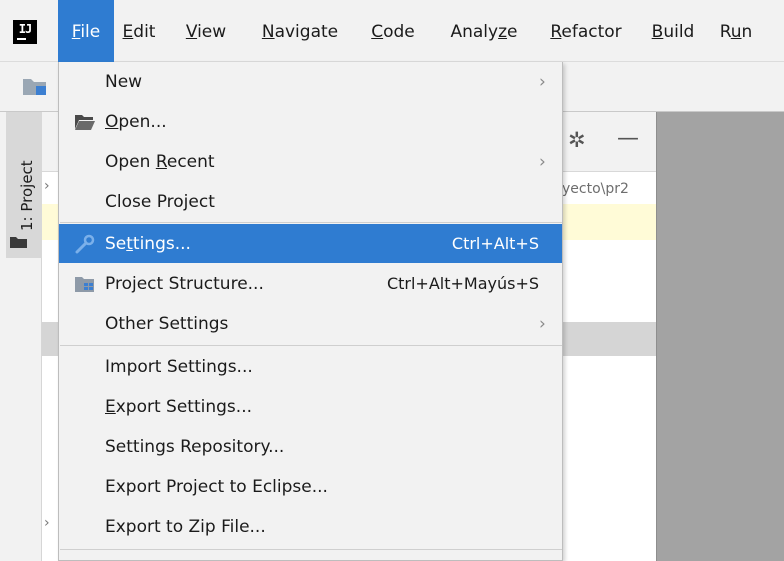  What do you see at coordinates (310, 243) in the screenshot?
I see `menu-item-settings: Settings... Ctrl+Alt+S` at bounding box center [310, 243].